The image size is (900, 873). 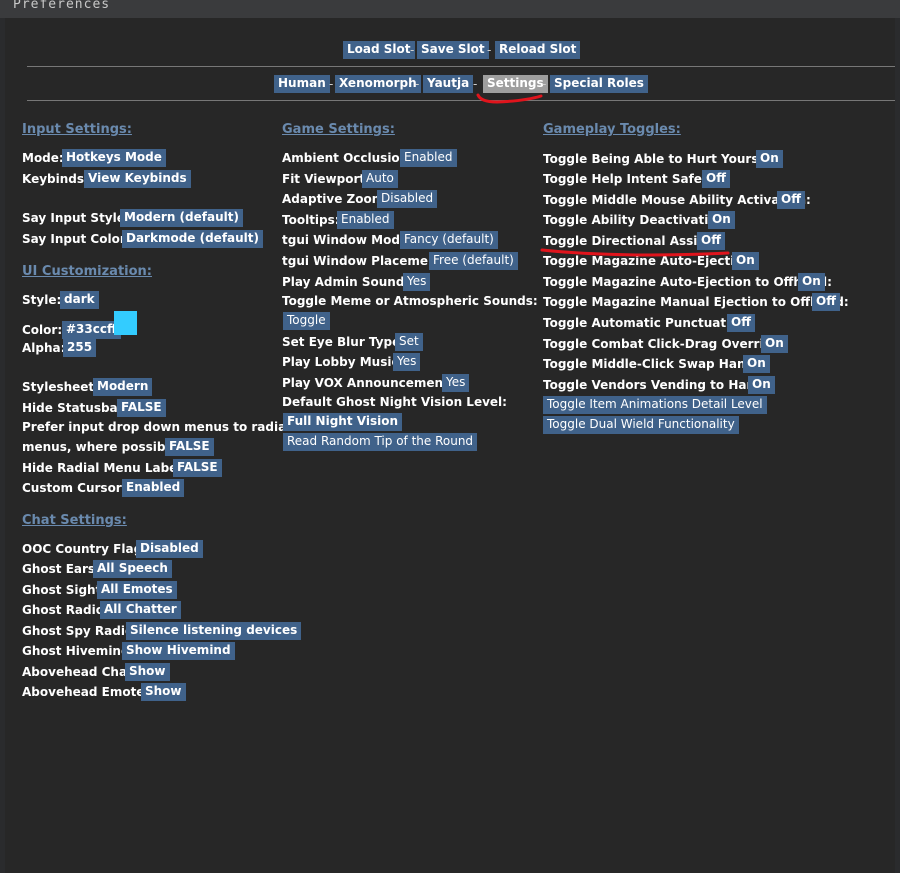 I want to click on lobby-music-label: Play Lobby Music:, so click(x=343, y=362).